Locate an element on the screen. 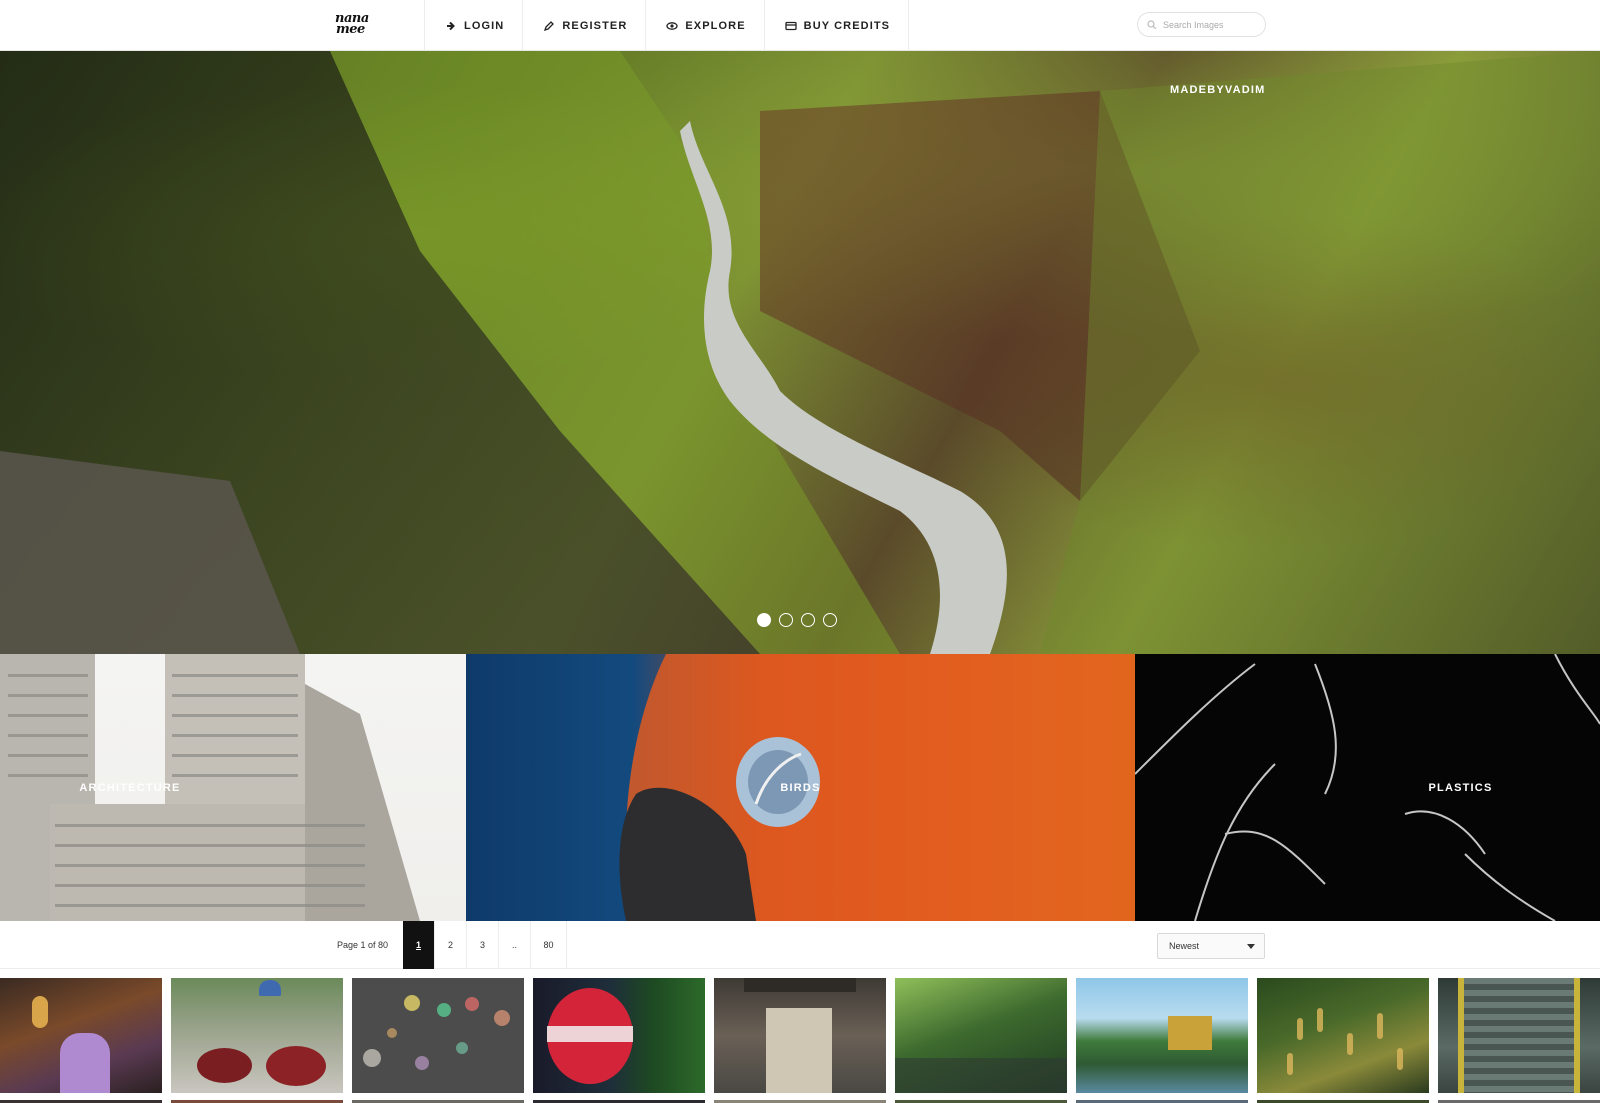 The image size is (1600, 1103). cap-shape is located at coordinates (270, 988).